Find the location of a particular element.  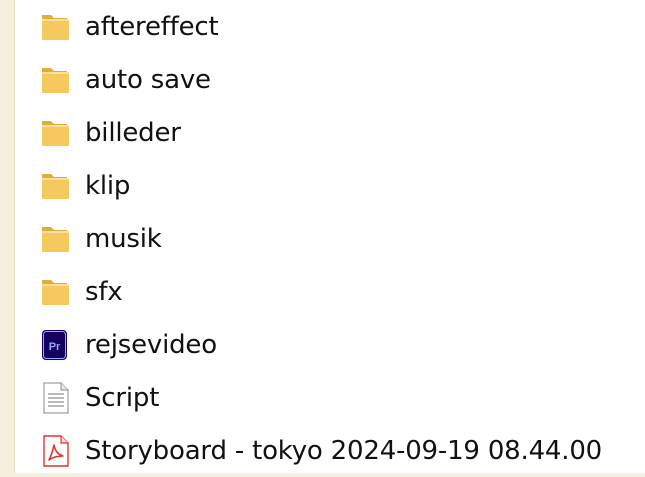

list-item-aftereffect: aftereffect is located at coordinates (320, 26).